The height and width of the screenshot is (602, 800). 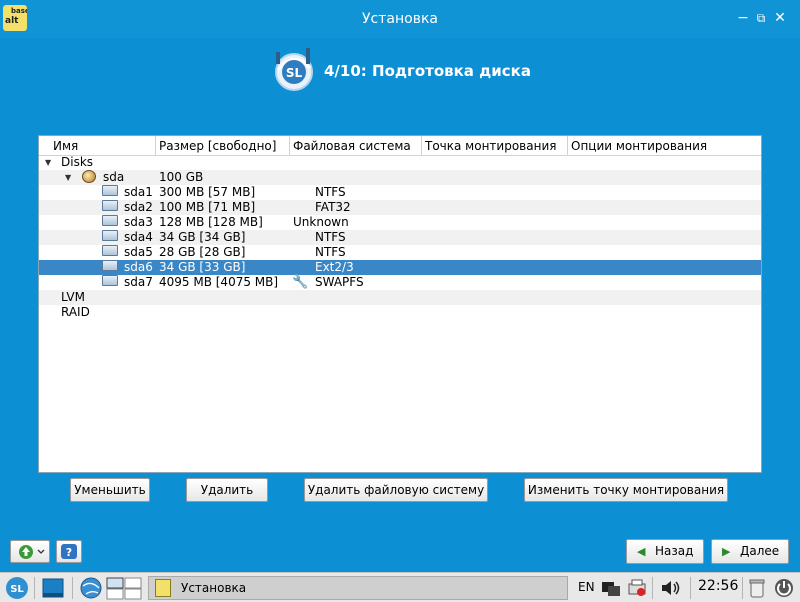 I want to click on tree-row-sda: ▼ sda 100 GB, so click(x=400, y=177).